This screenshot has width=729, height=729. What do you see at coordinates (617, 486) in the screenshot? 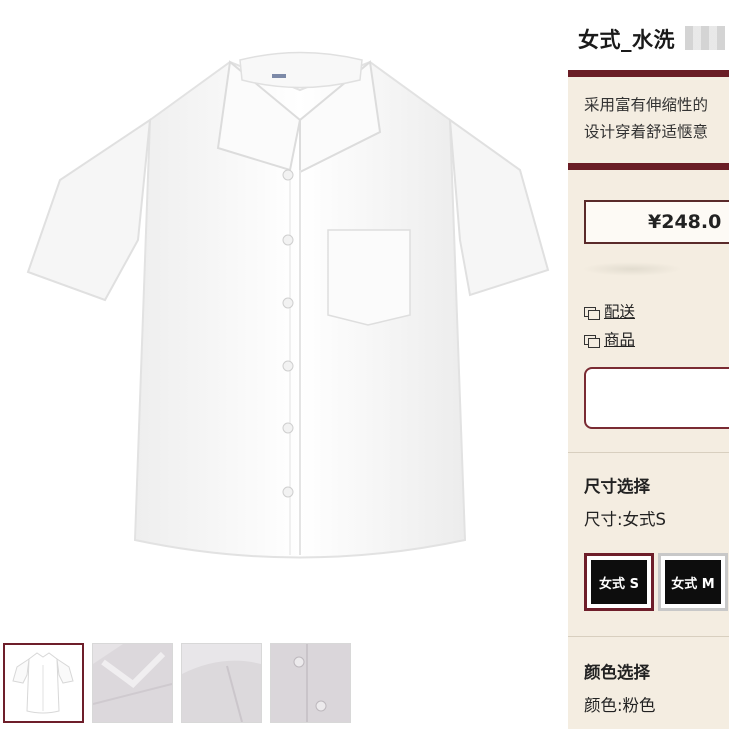
I see `size-section-title: 尺寸选择` at bounding box center [617, 486].